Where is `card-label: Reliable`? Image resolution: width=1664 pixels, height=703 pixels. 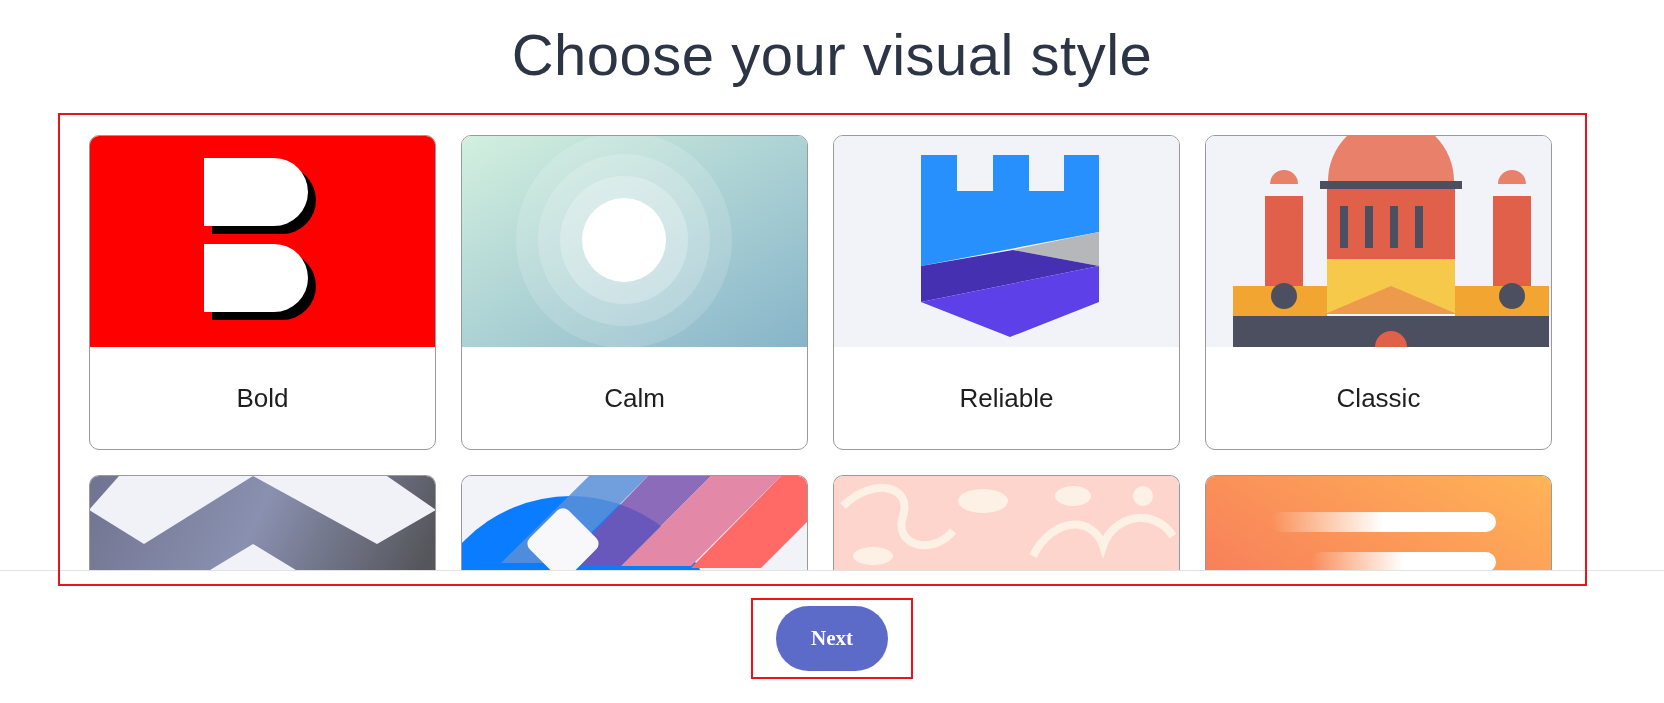
card-label: Reliable is located at coordinates (1006, 398).